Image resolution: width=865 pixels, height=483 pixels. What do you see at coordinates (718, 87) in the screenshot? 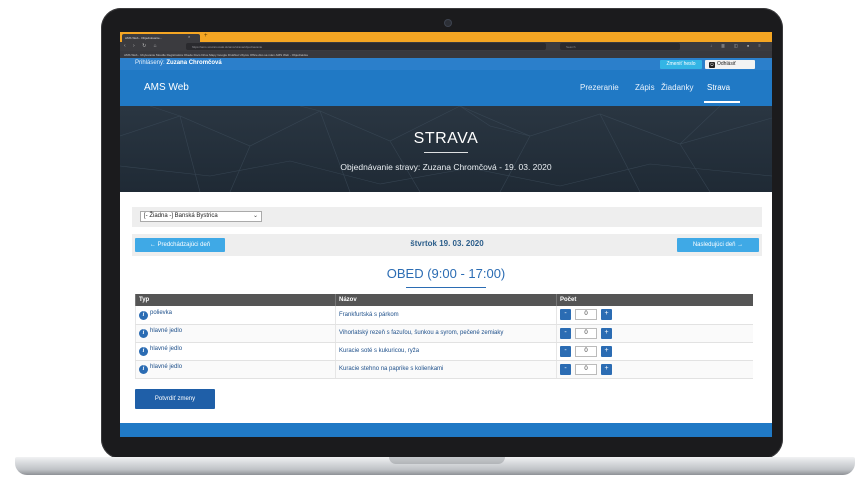
I see `nav-item-strava: Strava` at bounding box center [718, 87].